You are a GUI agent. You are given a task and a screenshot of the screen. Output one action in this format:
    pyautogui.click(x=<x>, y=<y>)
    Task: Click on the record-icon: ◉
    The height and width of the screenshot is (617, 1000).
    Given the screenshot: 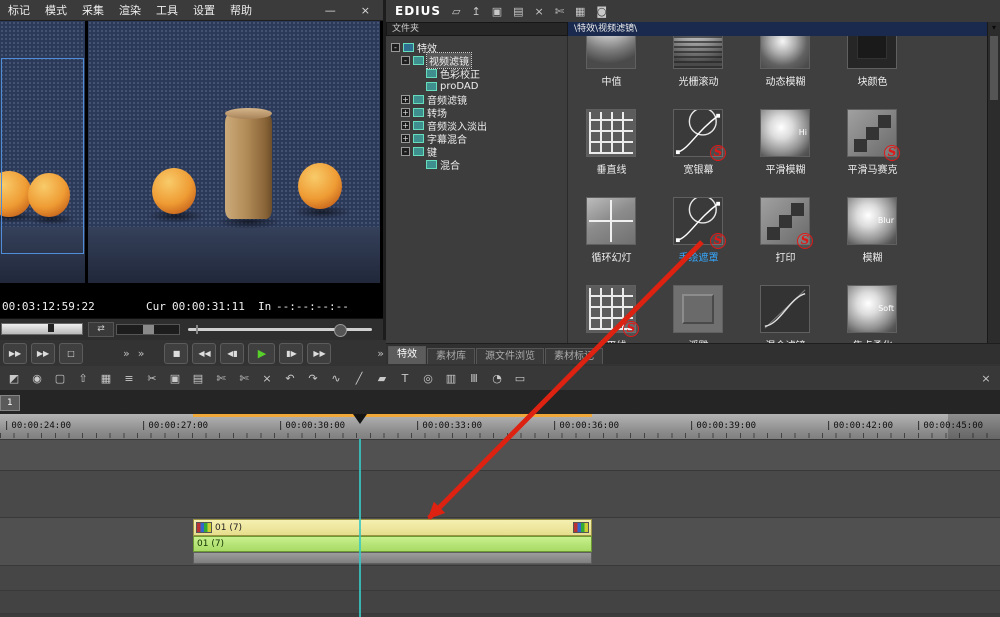 What is the action you would take?
    pyautogui.click(x=37, y=378)
    